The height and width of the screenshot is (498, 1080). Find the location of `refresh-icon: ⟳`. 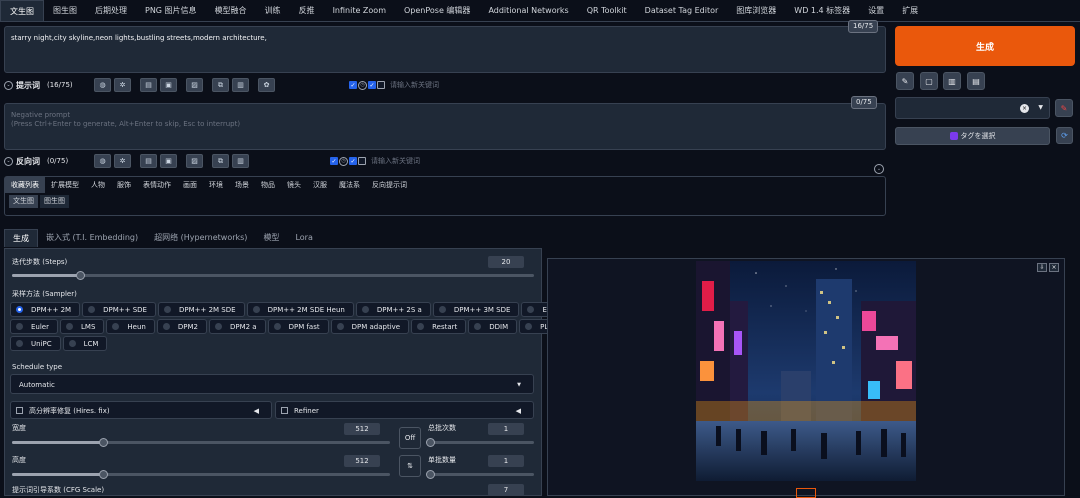

refresh-icon: ⟳ is located at coordinates (1064, 135).